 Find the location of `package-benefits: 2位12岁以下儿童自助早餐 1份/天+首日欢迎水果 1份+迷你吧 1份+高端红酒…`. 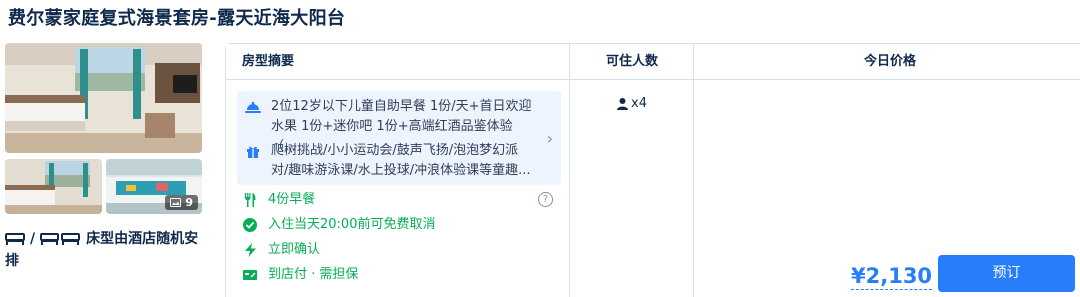

package-benefits: 2位12岁以下儿童自助早餐 1份/天+首日欢迎水果 1份+迷你吧 1份+高端红酒… is located at coordinates (399, 138).